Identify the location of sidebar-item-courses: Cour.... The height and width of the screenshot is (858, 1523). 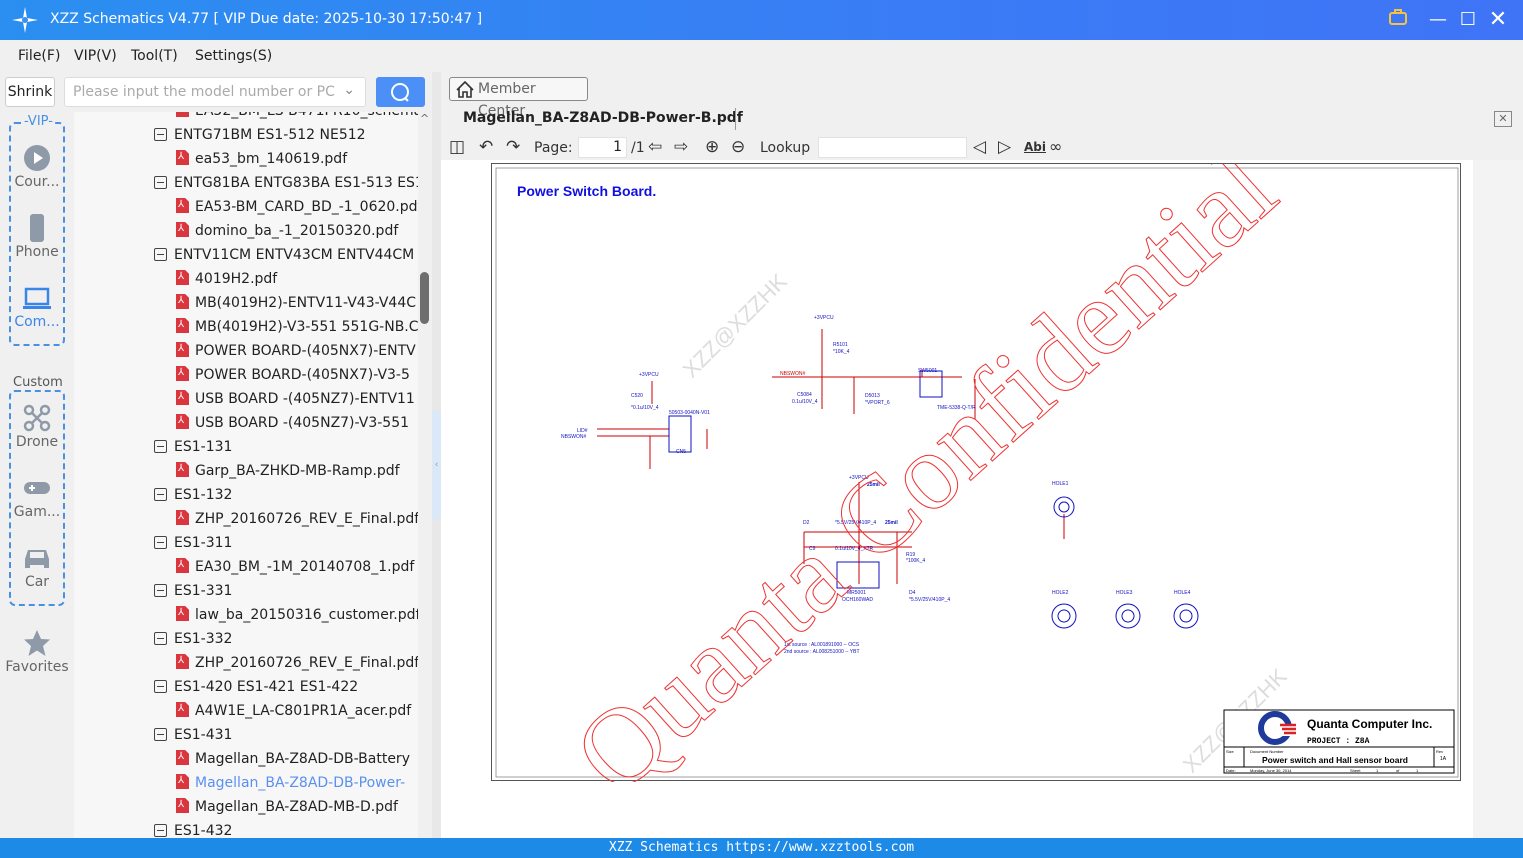
(37, 167).